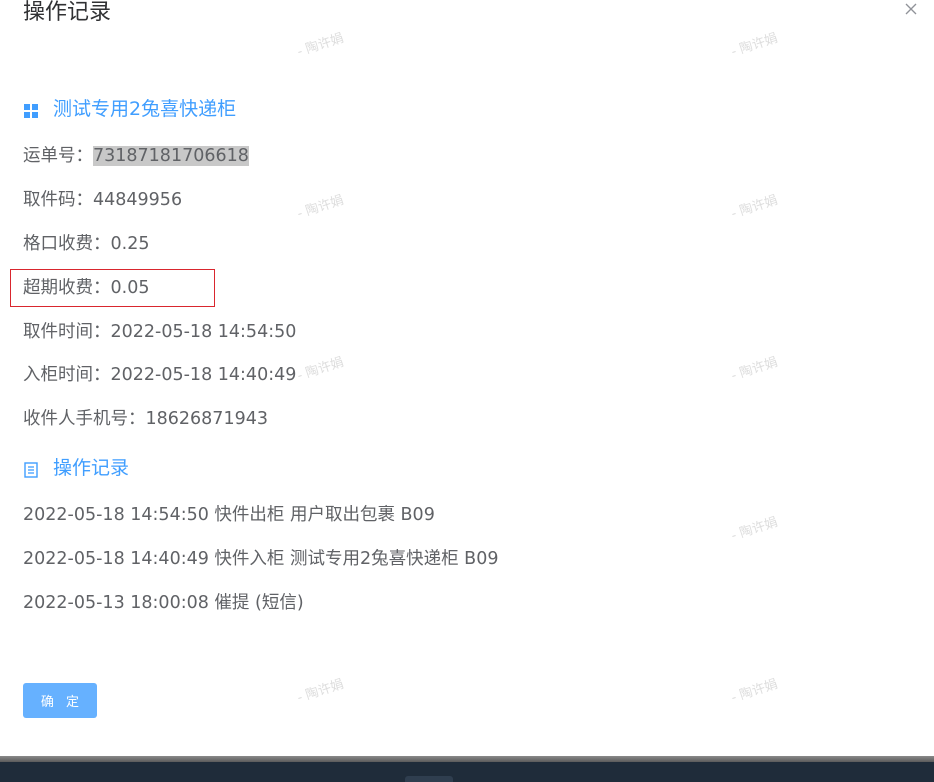  I want to click on pickup-time-row: 取件时间：2022-05-18 14:54:50, so click(159, 332).